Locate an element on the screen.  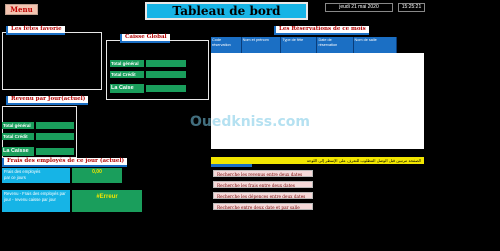
time-display: 15:25:21 is located at coordinates (411, 7).